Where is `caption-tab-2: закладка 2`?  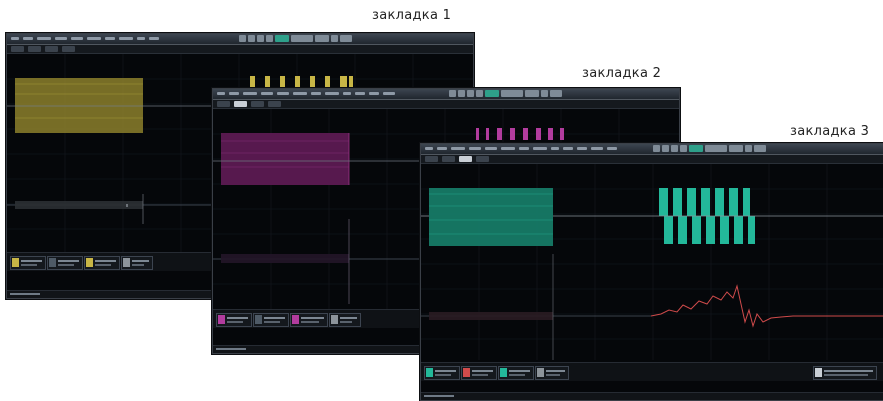 caption-tab-2: закладка 2 is located at coordinates (622, 73).